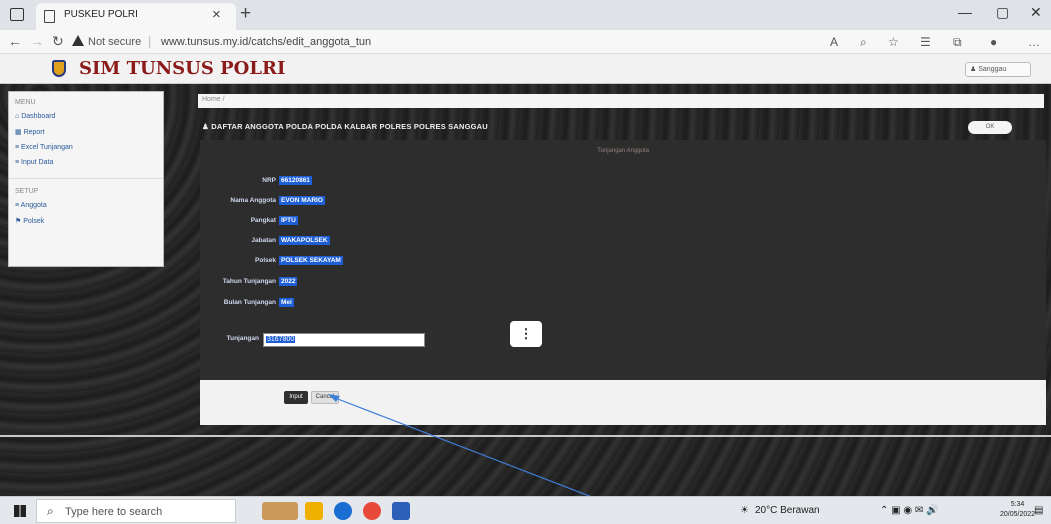 The height and width of the screenshot is (524, 1051). What do you see at coordinates (86, 205) in the screenshot?
I see `sidebar-item-anggota: ≡ Anggota` at bounding box center [86, 205].